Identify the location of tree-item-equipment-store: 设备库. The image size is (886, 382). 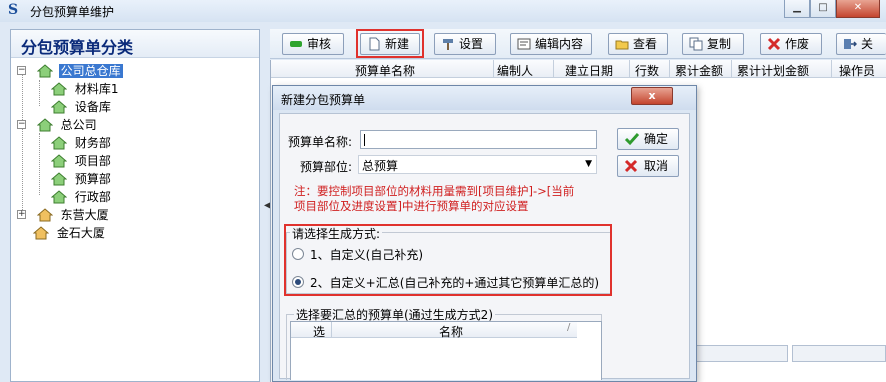
(81, 106).